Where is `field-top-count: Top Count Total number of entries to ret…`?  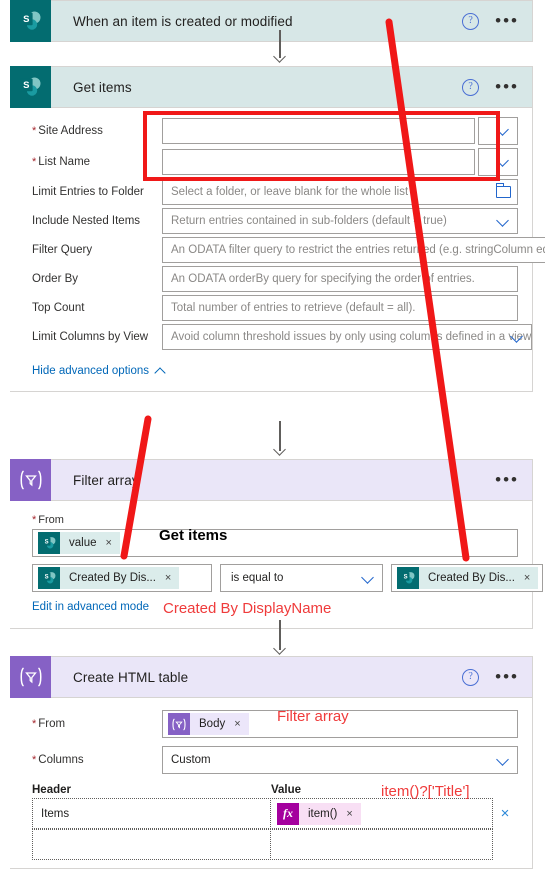 field-top-count: Top Count Total number of entries to ret… is located at coordinates (271, 308).